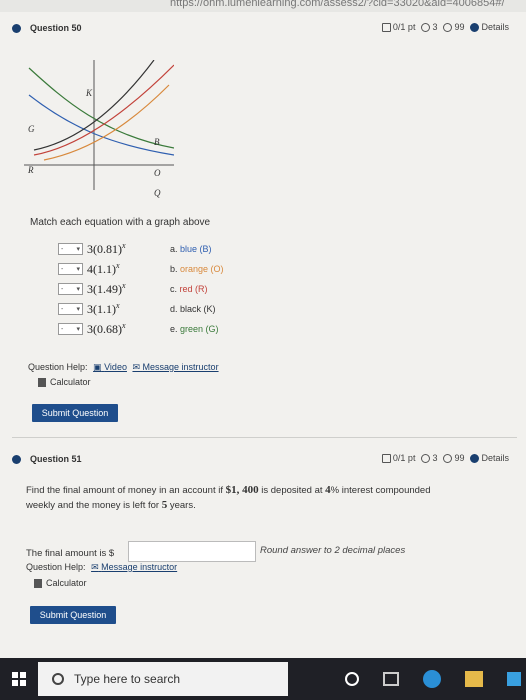 This screenshot has height=700, width=526. What do you see at coordinates (197, 269) in the screenshot?
I see `option-b: b. orange (O)` at bounding box center [197, 269].